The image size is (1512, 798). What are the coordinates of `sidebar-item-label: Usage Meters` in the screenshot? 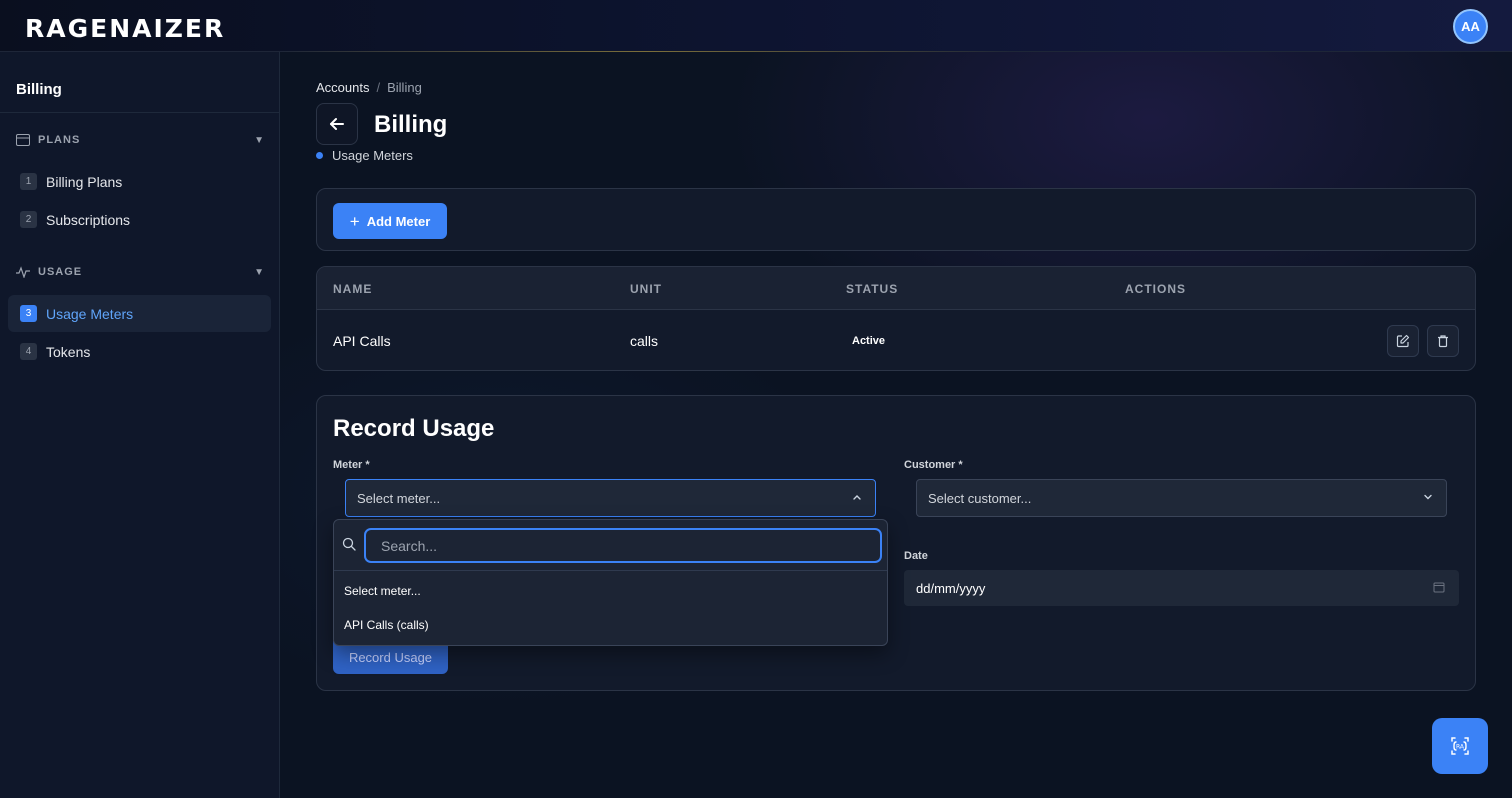 It's located at (90, 313).